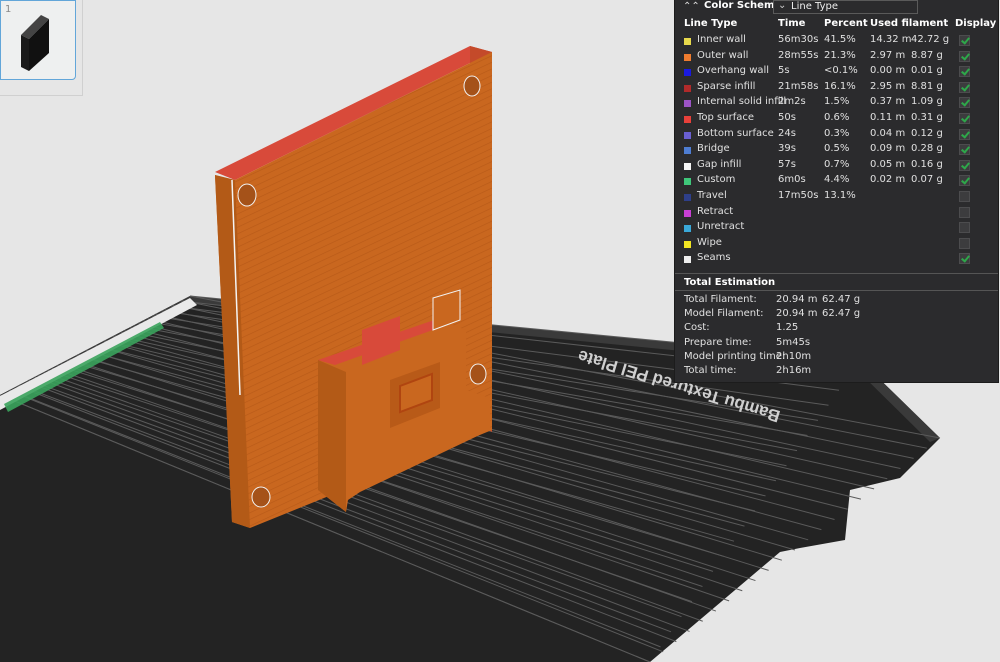 This screenshot has width=1000, height=662. I want to click on line-type-label: Outer wall, so click(723, 55).